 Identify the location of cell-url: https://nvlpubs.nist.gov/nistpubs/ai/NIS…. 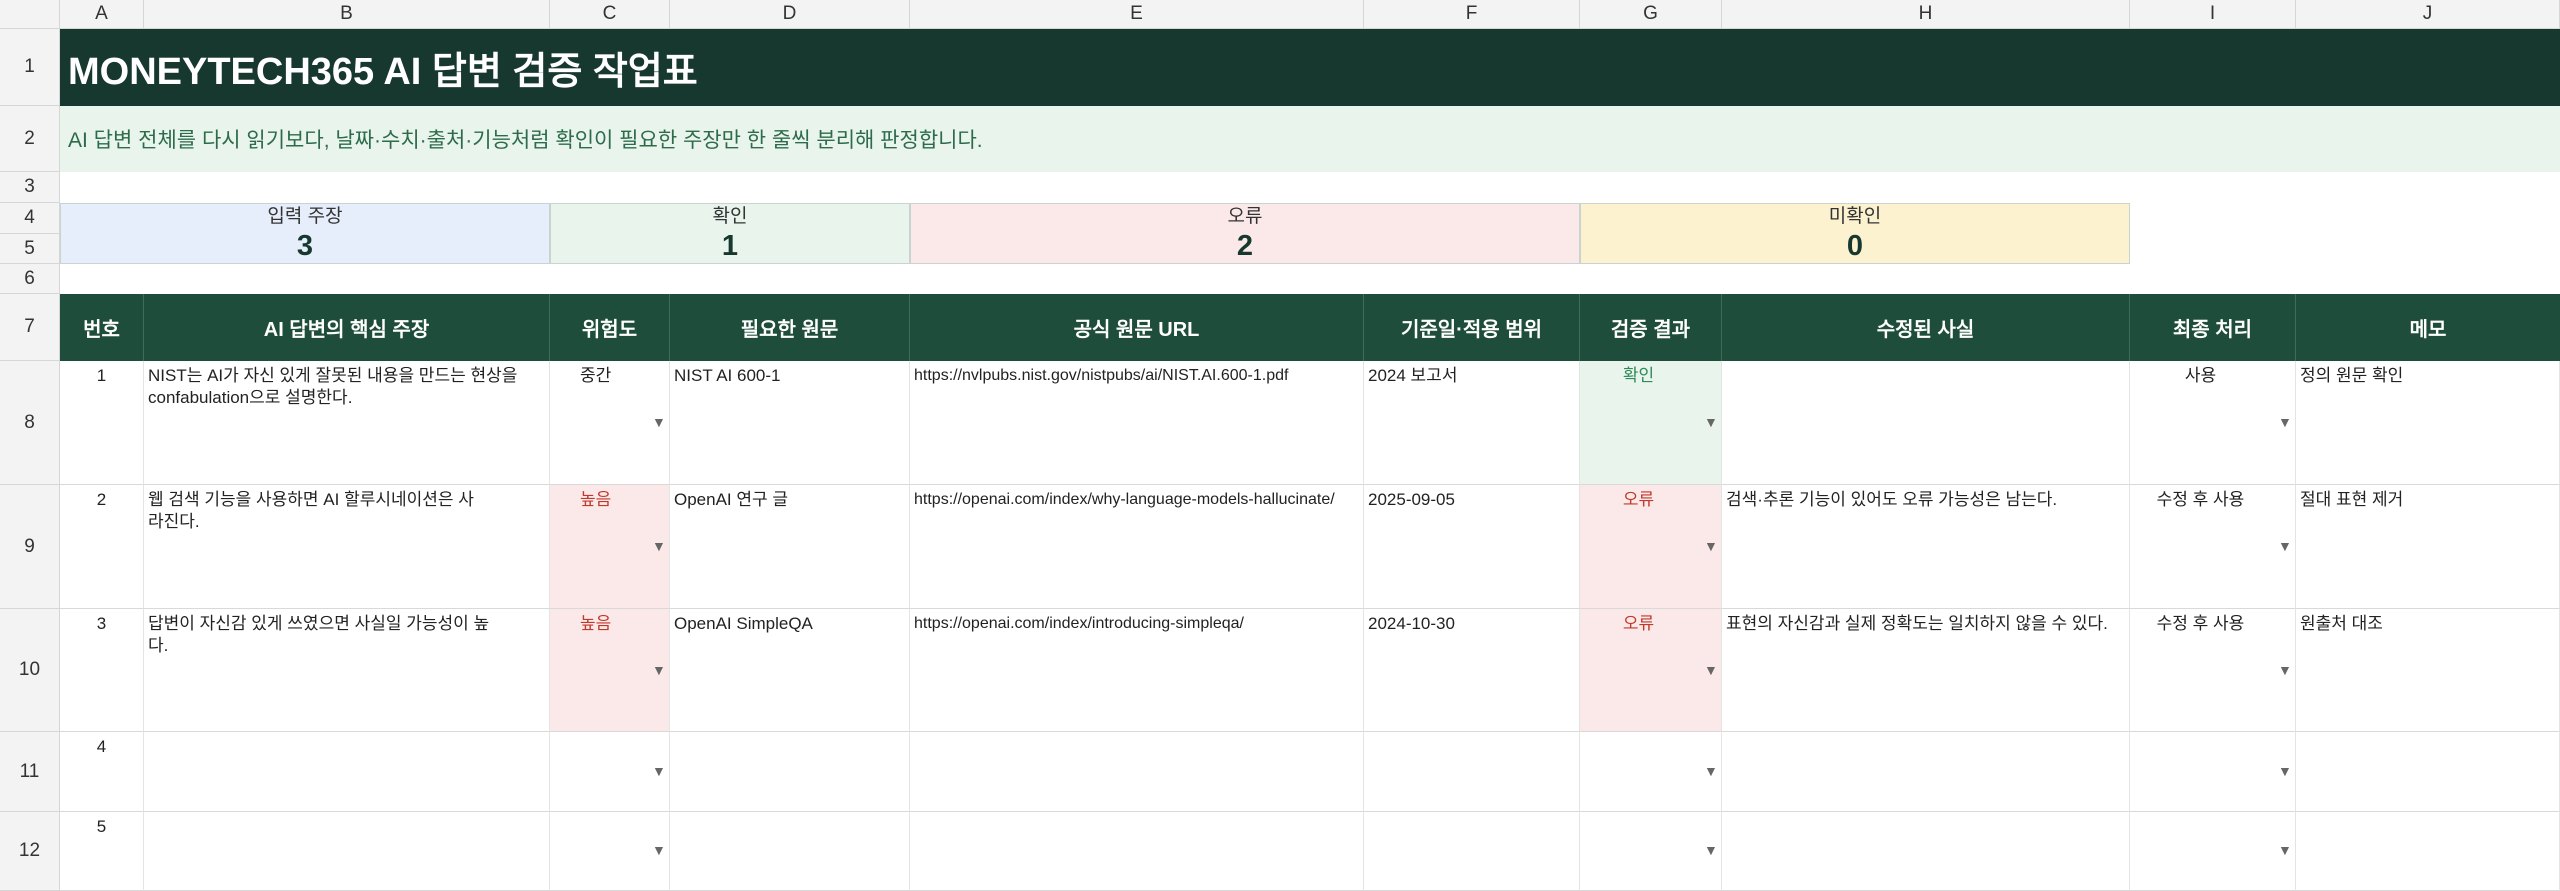
(1137, 423).